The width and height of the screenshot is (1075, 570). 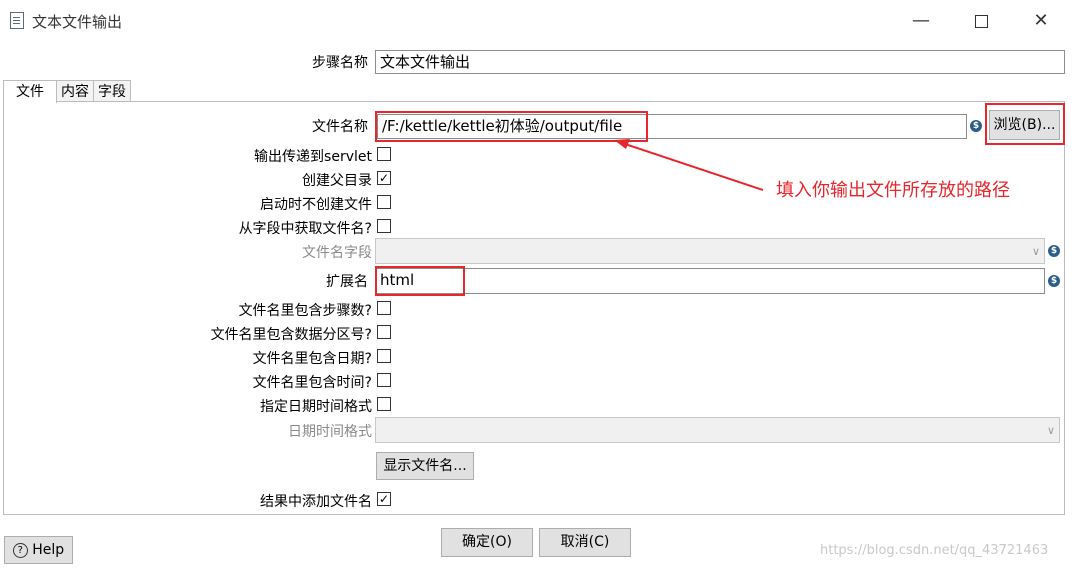 What do you see at coordinates (622, 144) in the screenshot?
I see `annotation-arrow-head` at bounding box center [622, 144].